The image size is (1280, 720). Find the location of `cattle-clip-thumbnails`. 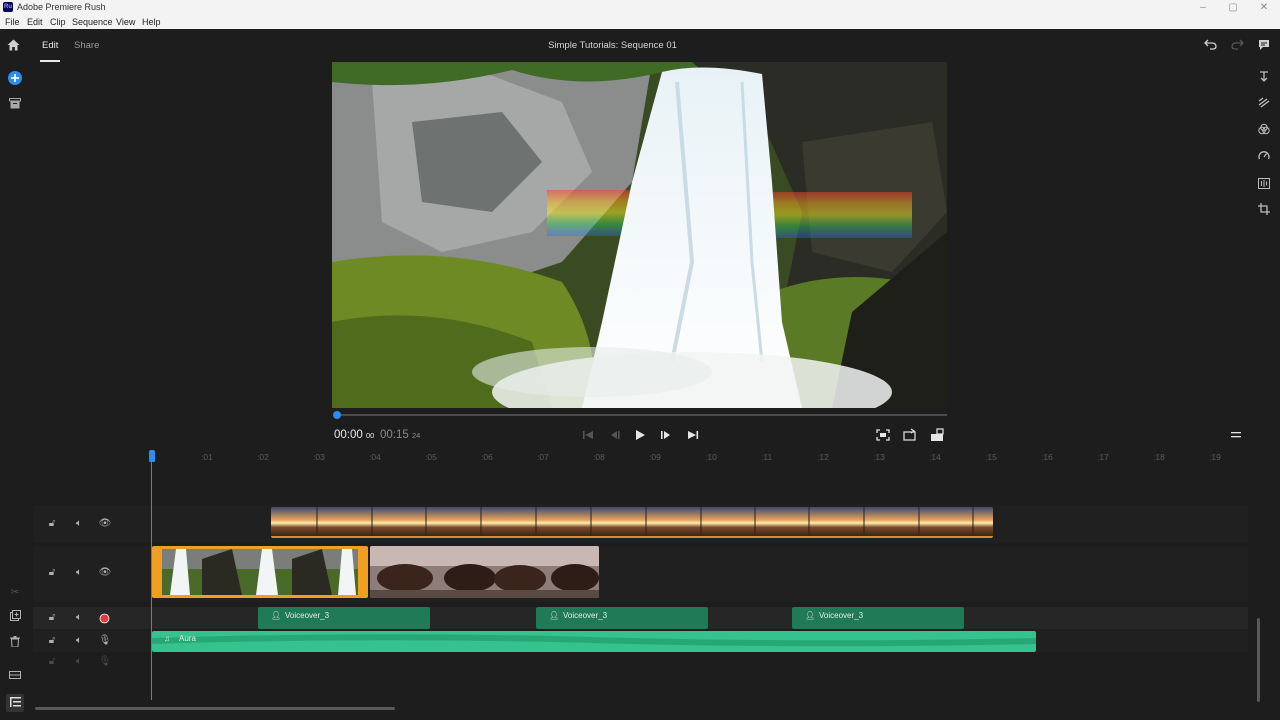

cattle-clip-thumbnails is located at coordinates (484, 572).